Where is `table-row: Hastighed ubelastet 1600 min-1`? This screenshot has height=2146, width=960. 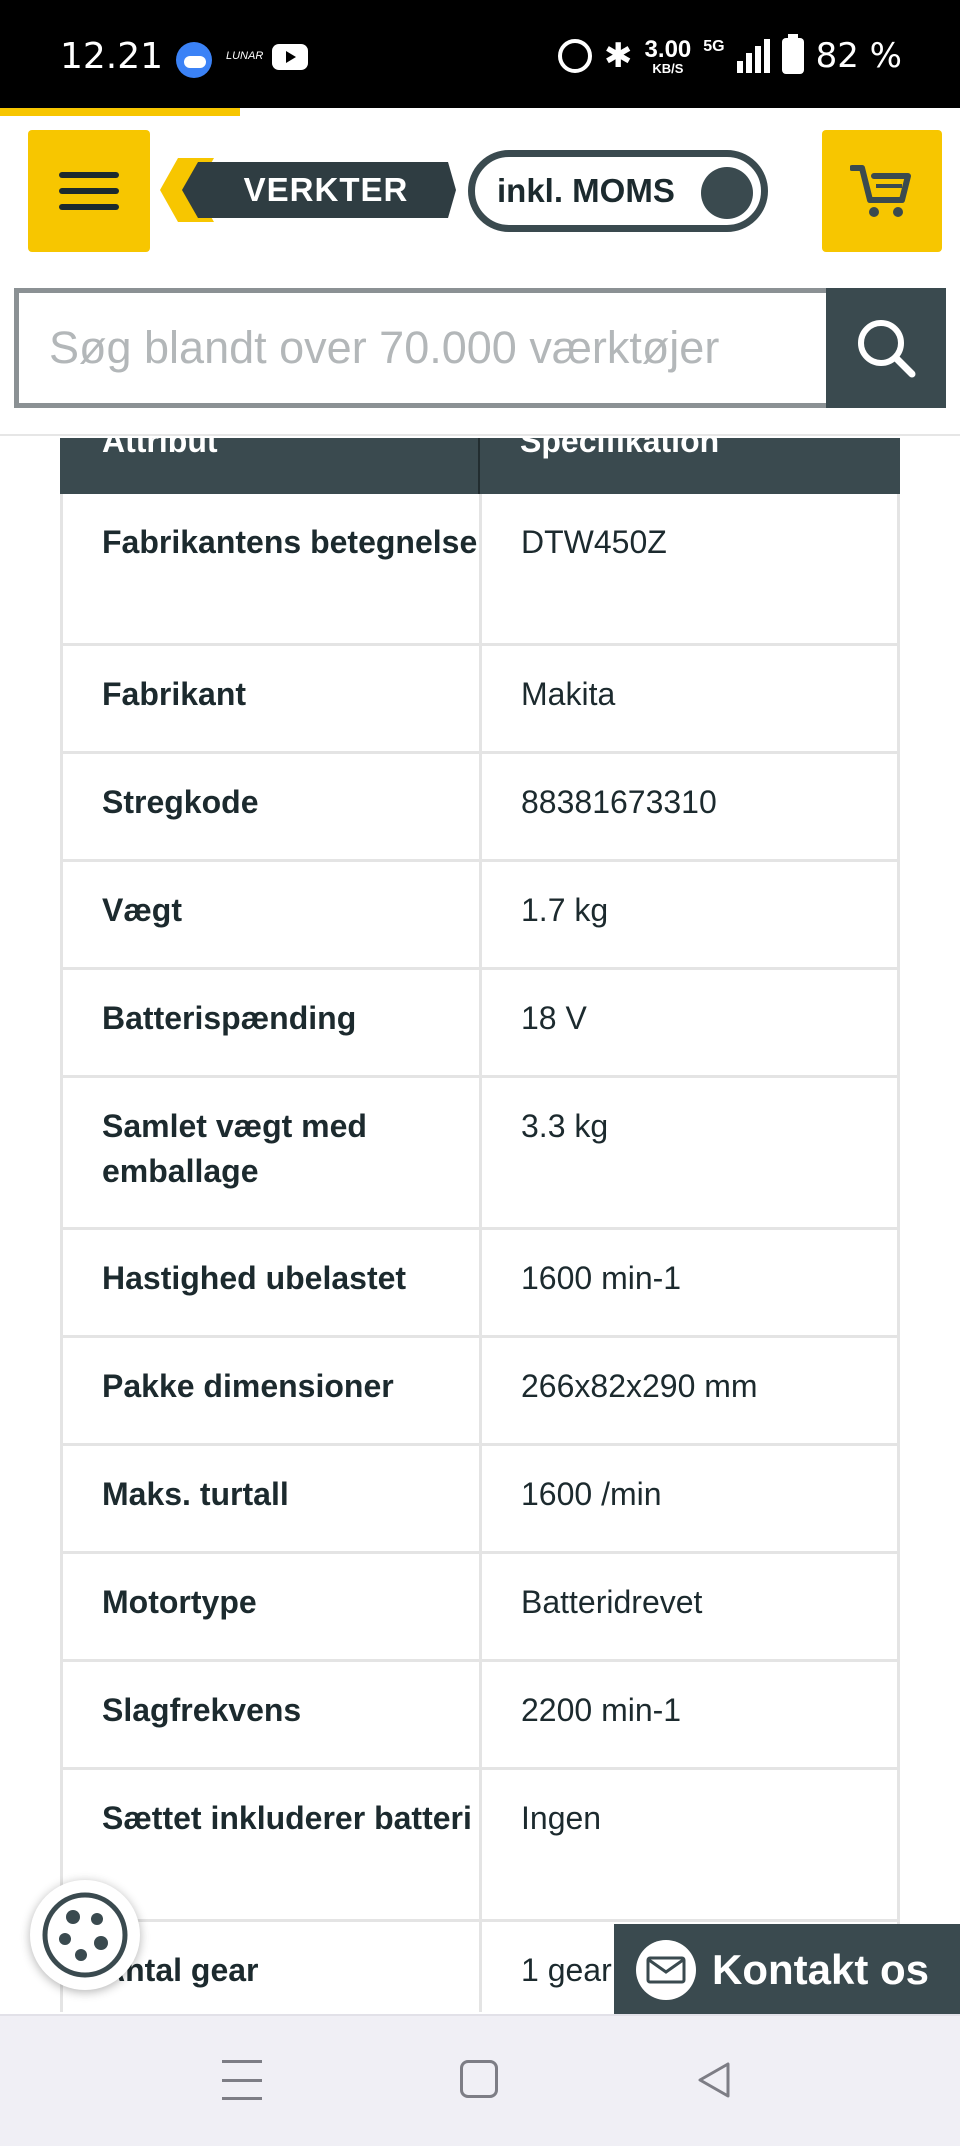
table-row: Hastighed ubelastet 1600 min-1 is located at coordinates (480, 1284).